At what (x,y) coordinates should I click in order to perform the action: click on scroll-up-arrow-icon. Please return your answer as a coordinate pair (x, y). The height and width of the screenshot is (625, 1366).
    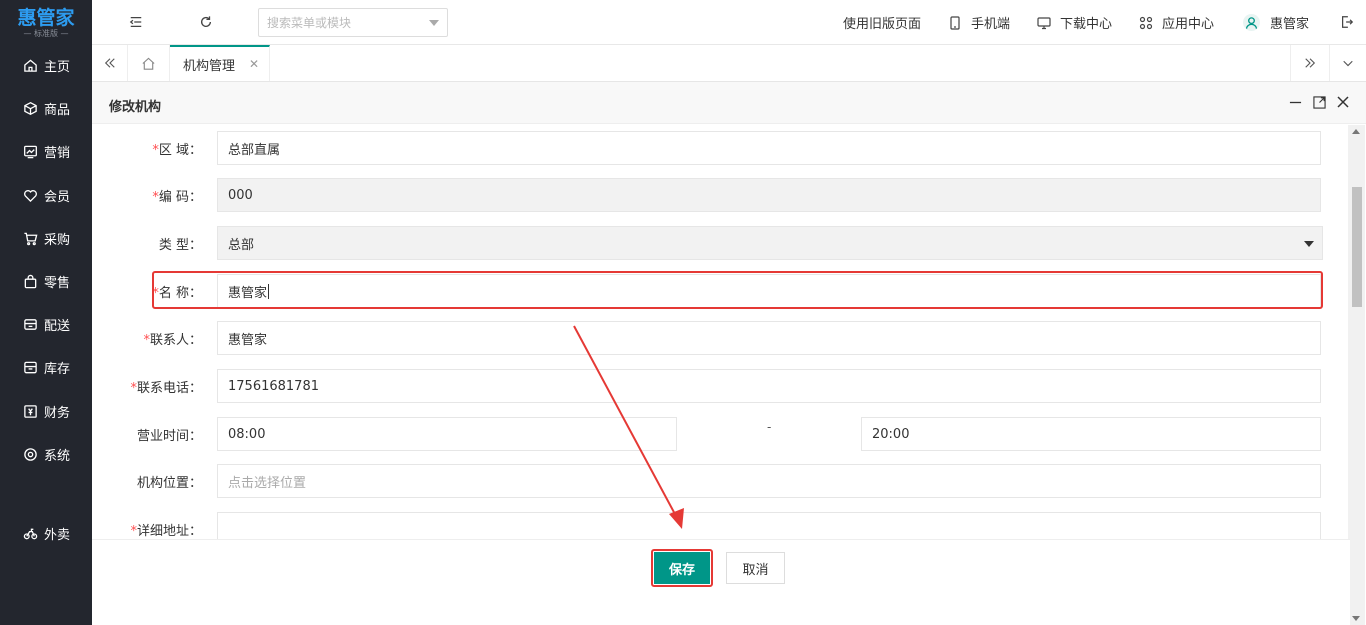
    Looking at the image, I should click on (1356, 131).